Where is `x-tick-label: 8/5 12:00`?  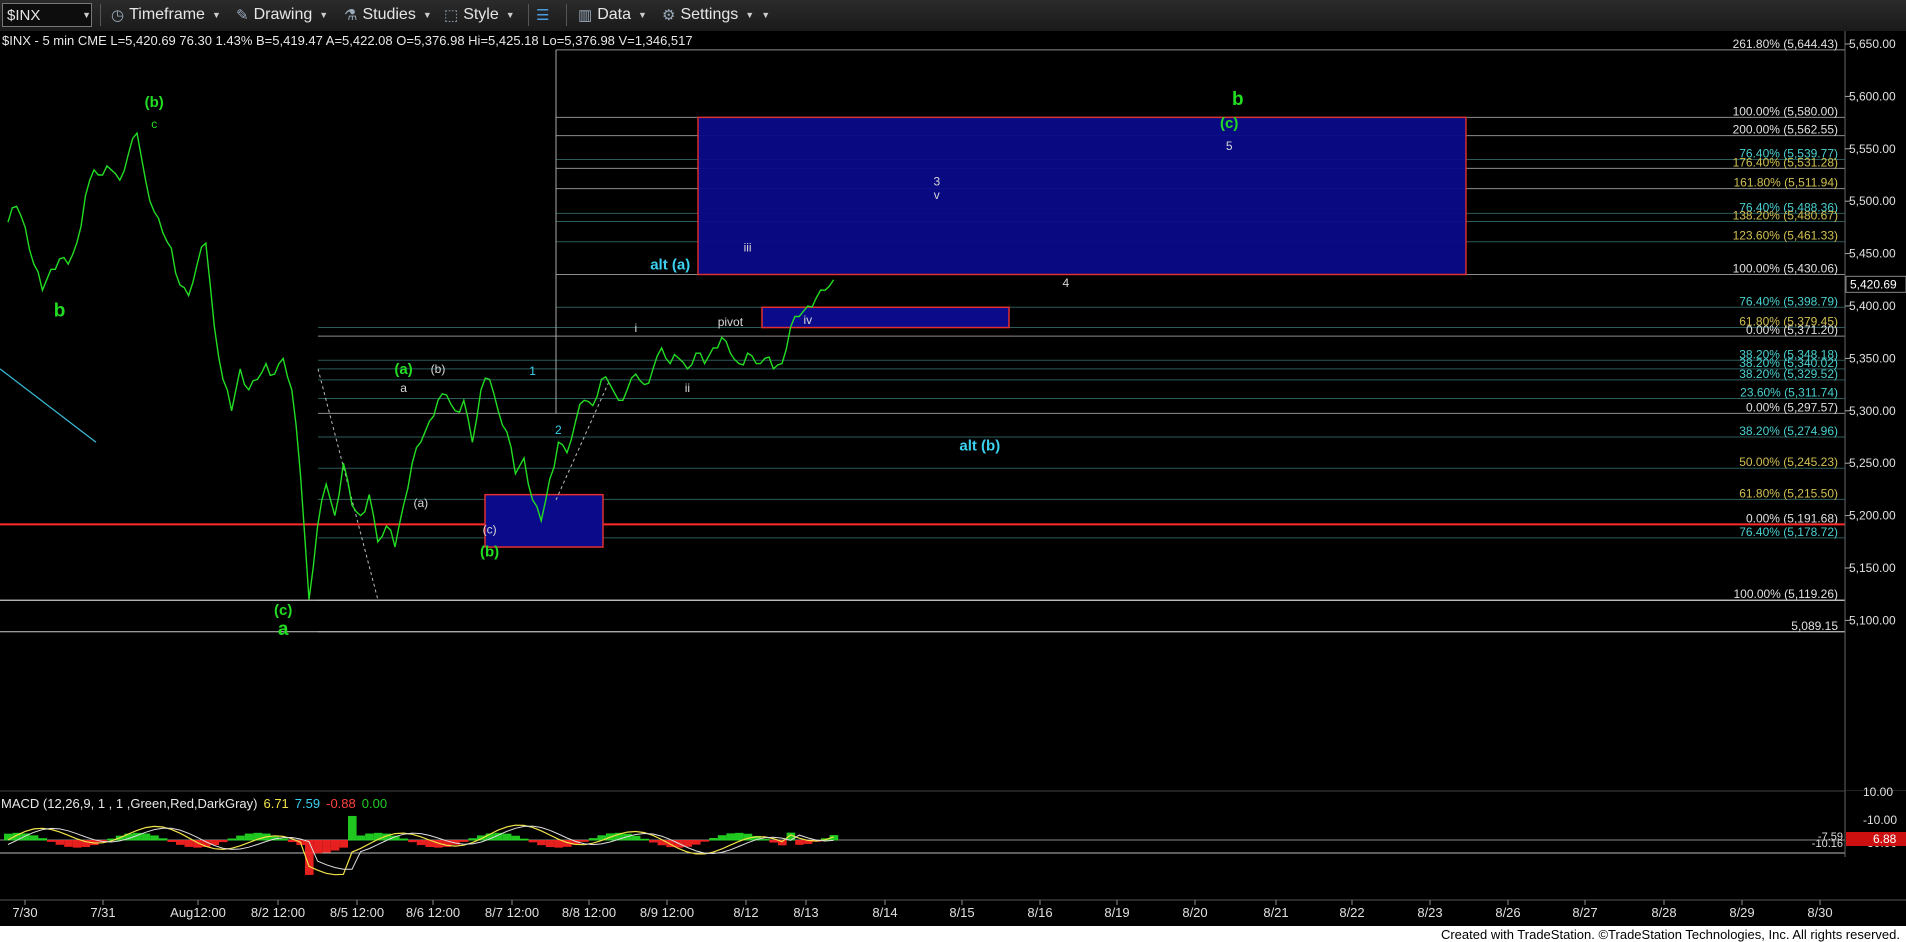
x-tick-label: 8/5 12:00 is located at coordinates (357, 912).